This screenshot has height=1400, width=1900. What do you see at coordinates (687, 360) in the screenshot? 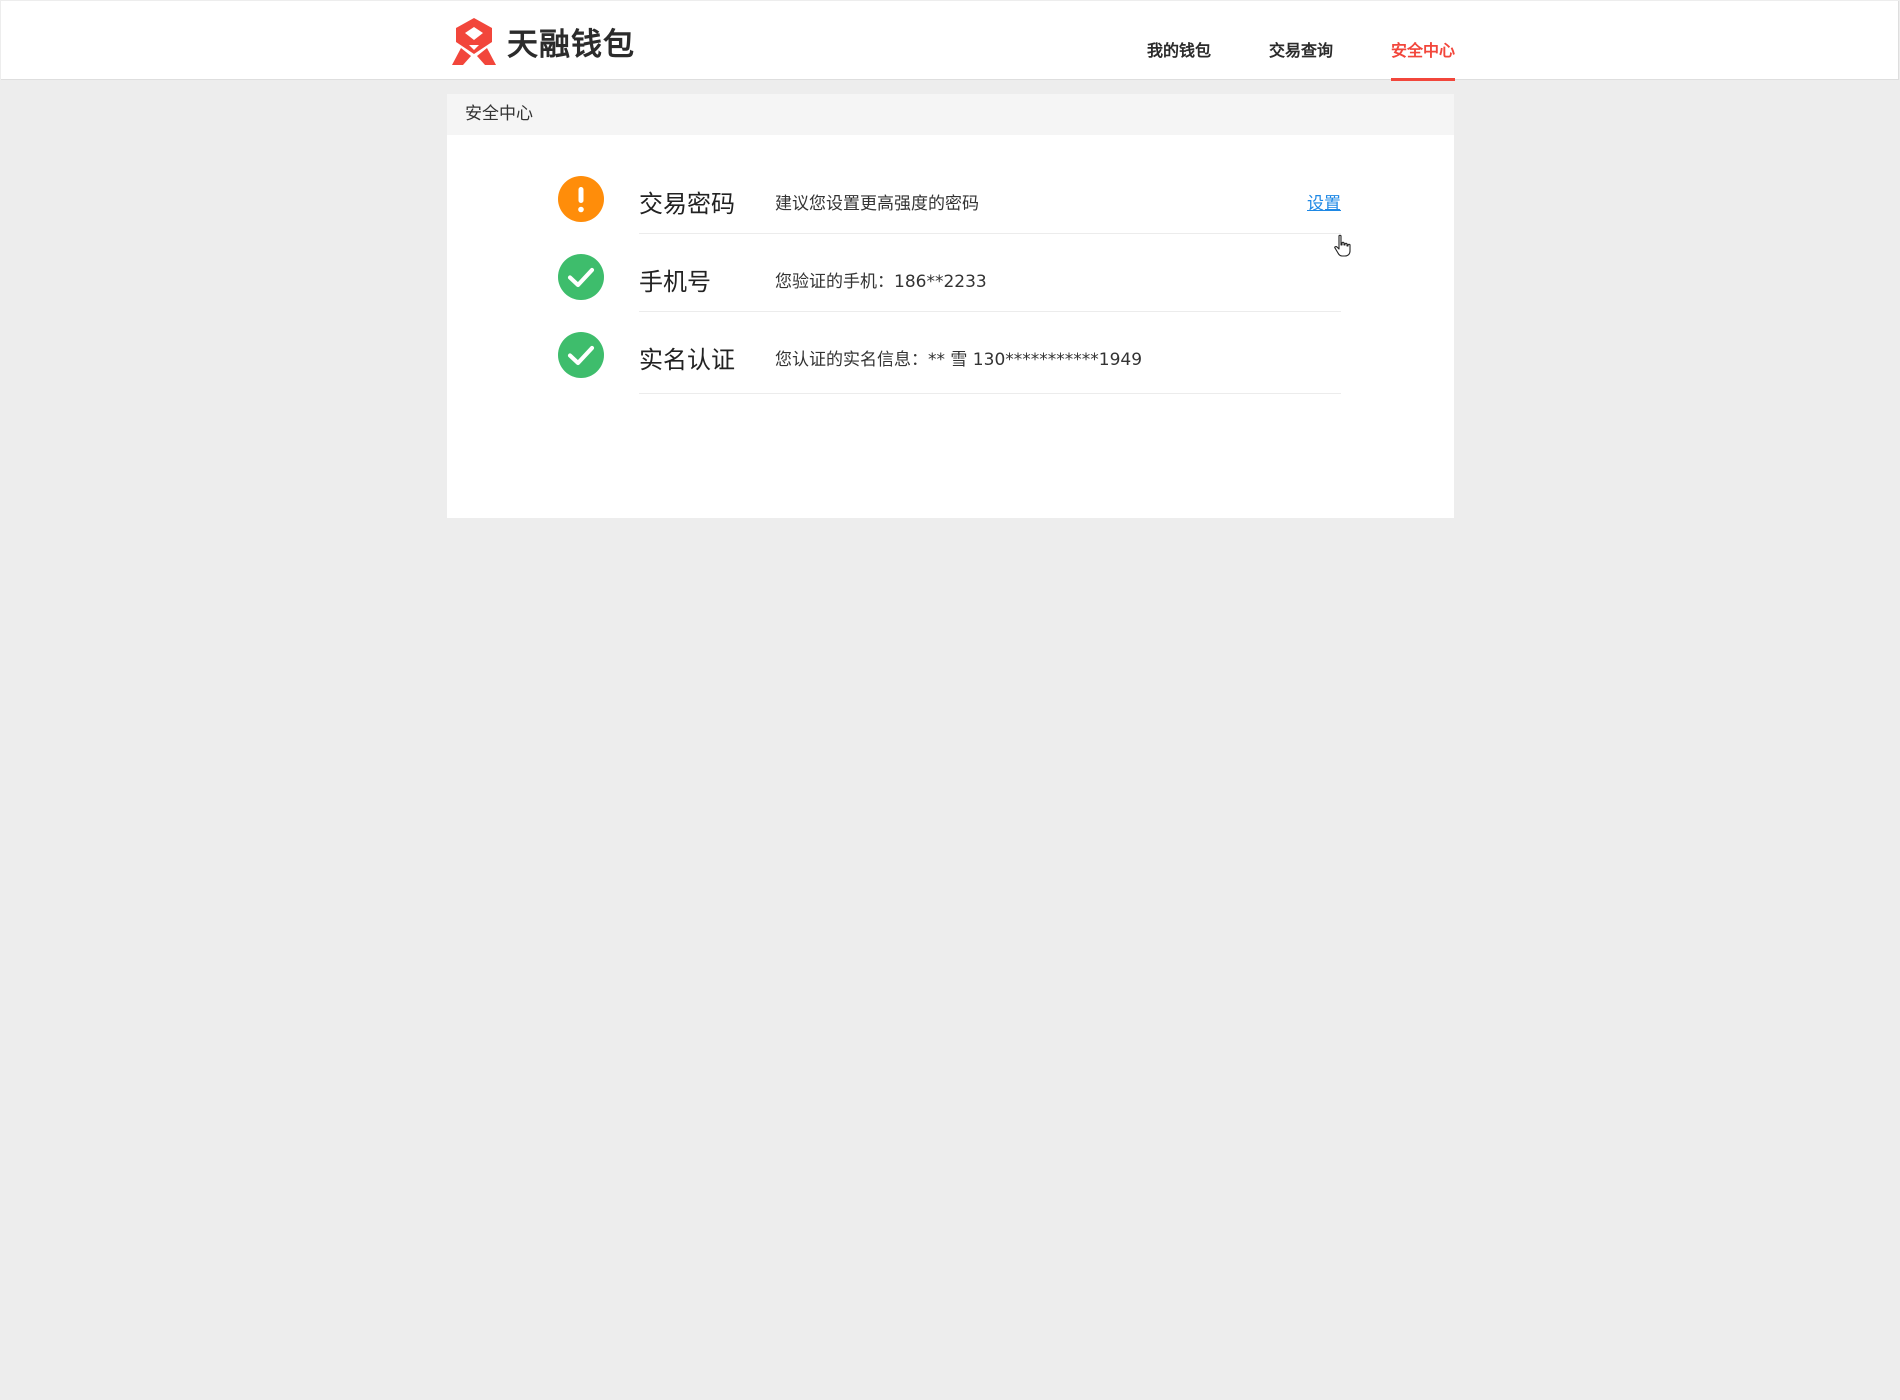
I see `item-title: 实名认证` at bounding box center [687, 360].